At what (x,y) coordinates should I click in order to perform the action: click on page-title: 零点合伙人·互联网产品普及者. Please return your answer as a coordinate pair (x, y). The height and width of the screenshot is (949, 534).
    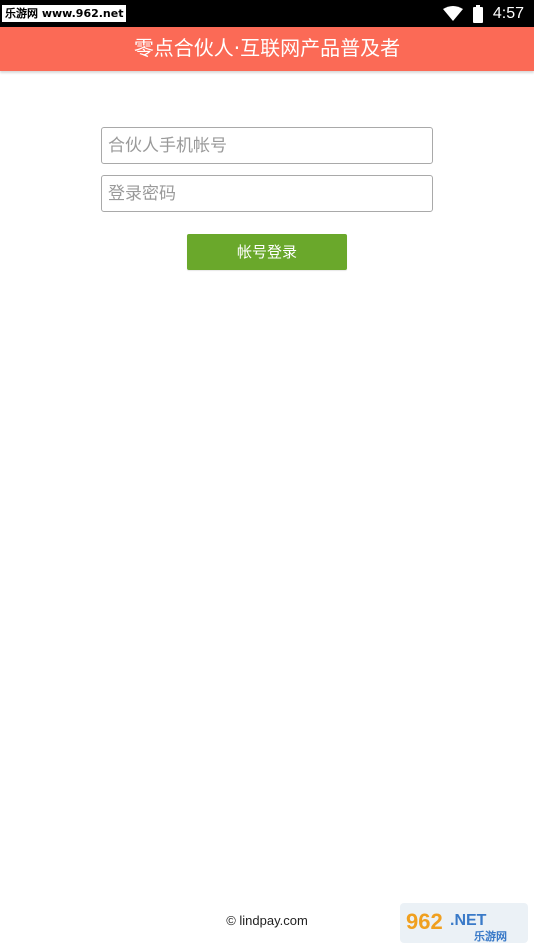
    Looking at the image, I should click on (267, 48).